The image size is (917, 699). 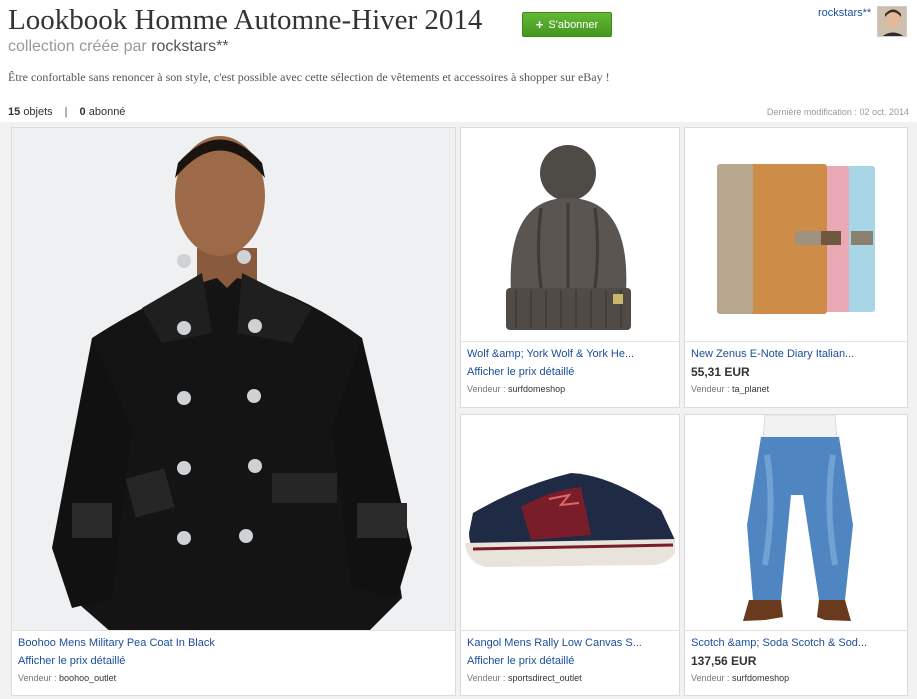 I want to click on item-seller: Vendeur : sportsdirect_outlet, so click(x=524, y=678).